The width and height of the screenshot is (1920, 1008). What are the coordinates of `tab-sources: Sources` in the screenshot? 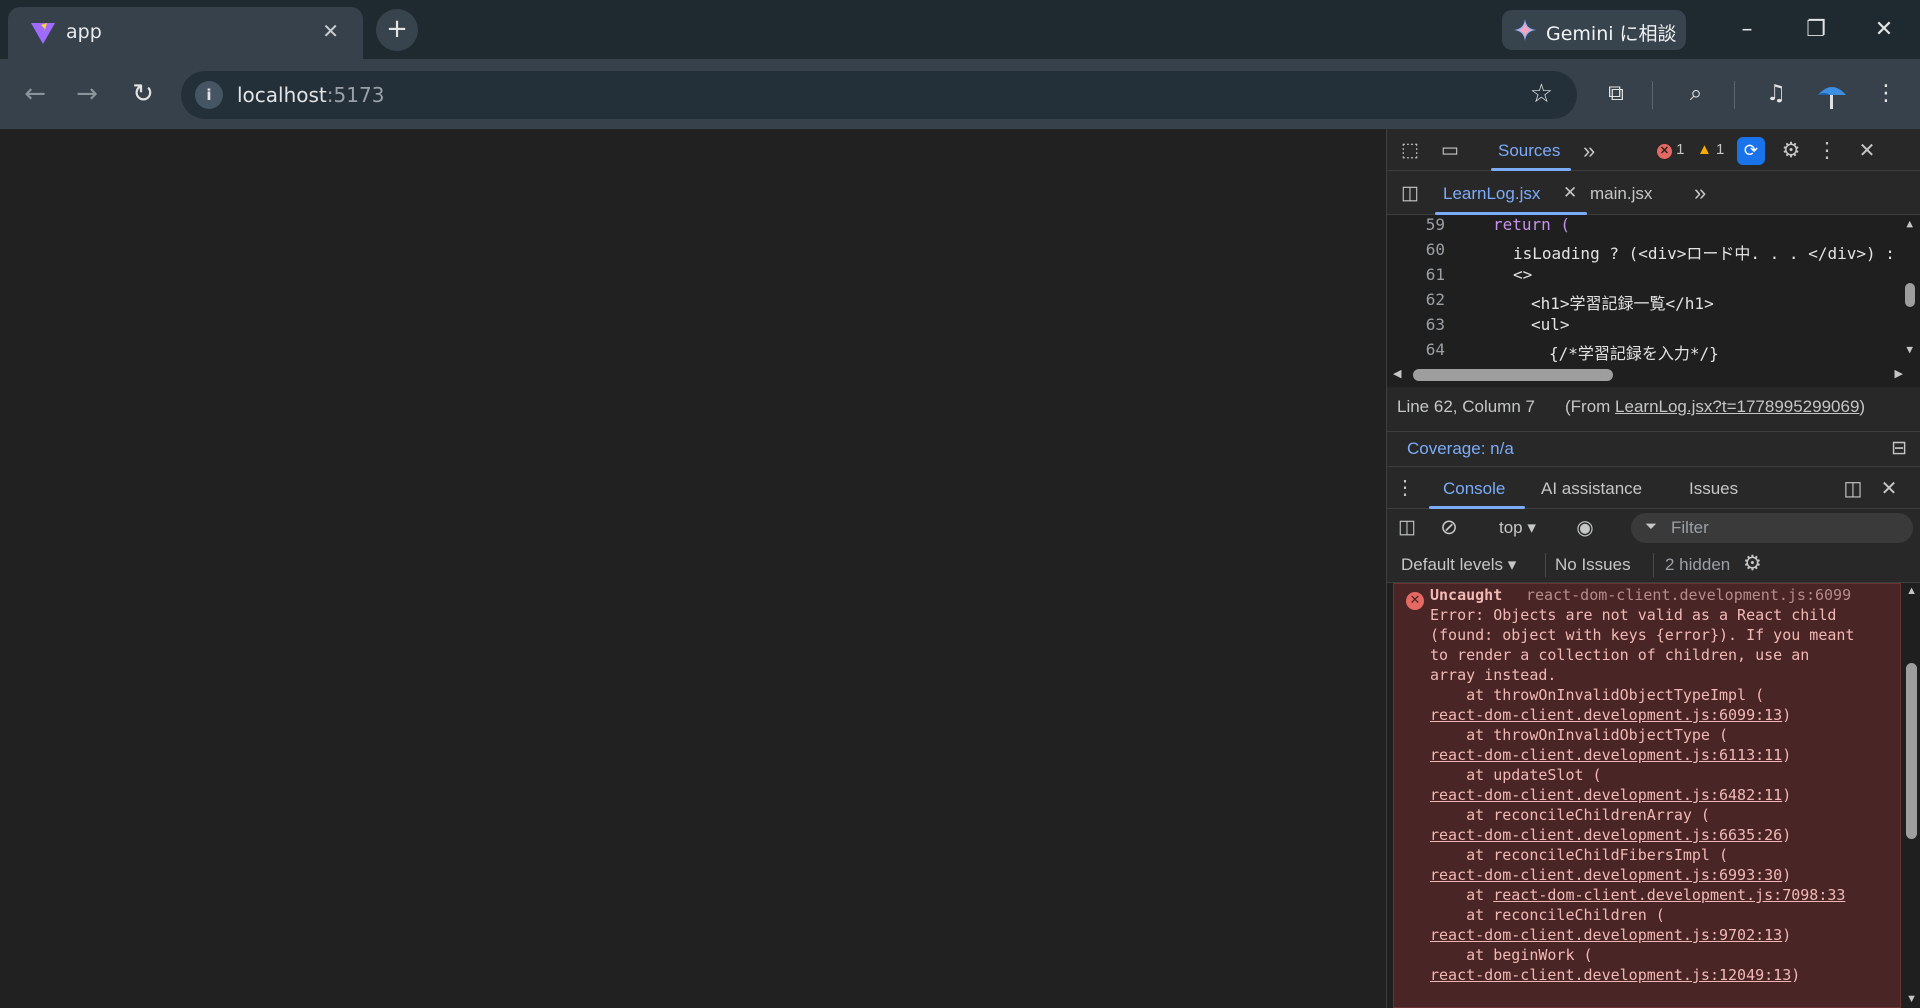 It's located at (1529, 151).